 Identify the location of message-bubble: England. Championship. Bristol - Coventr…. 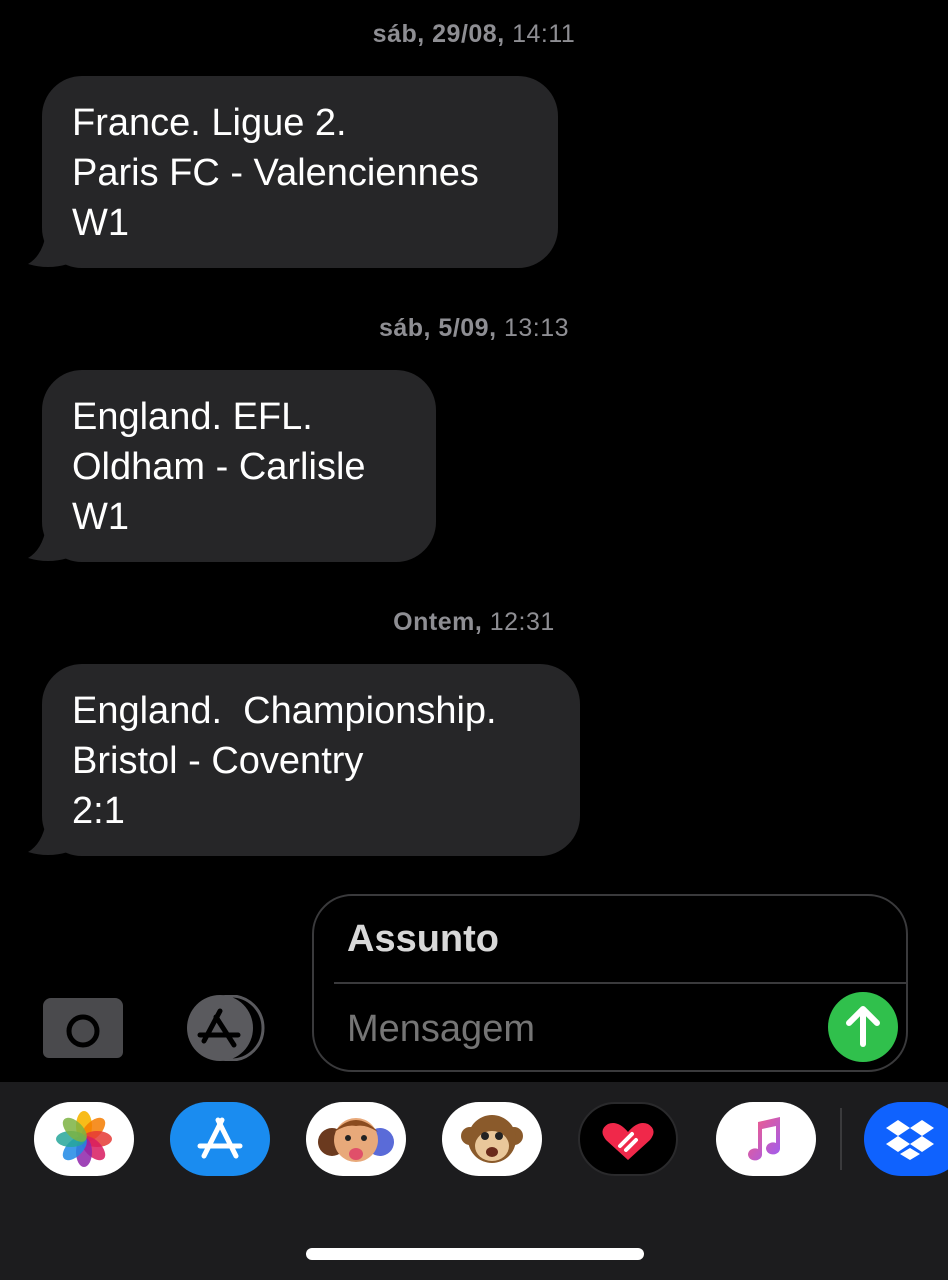
(304, 760).